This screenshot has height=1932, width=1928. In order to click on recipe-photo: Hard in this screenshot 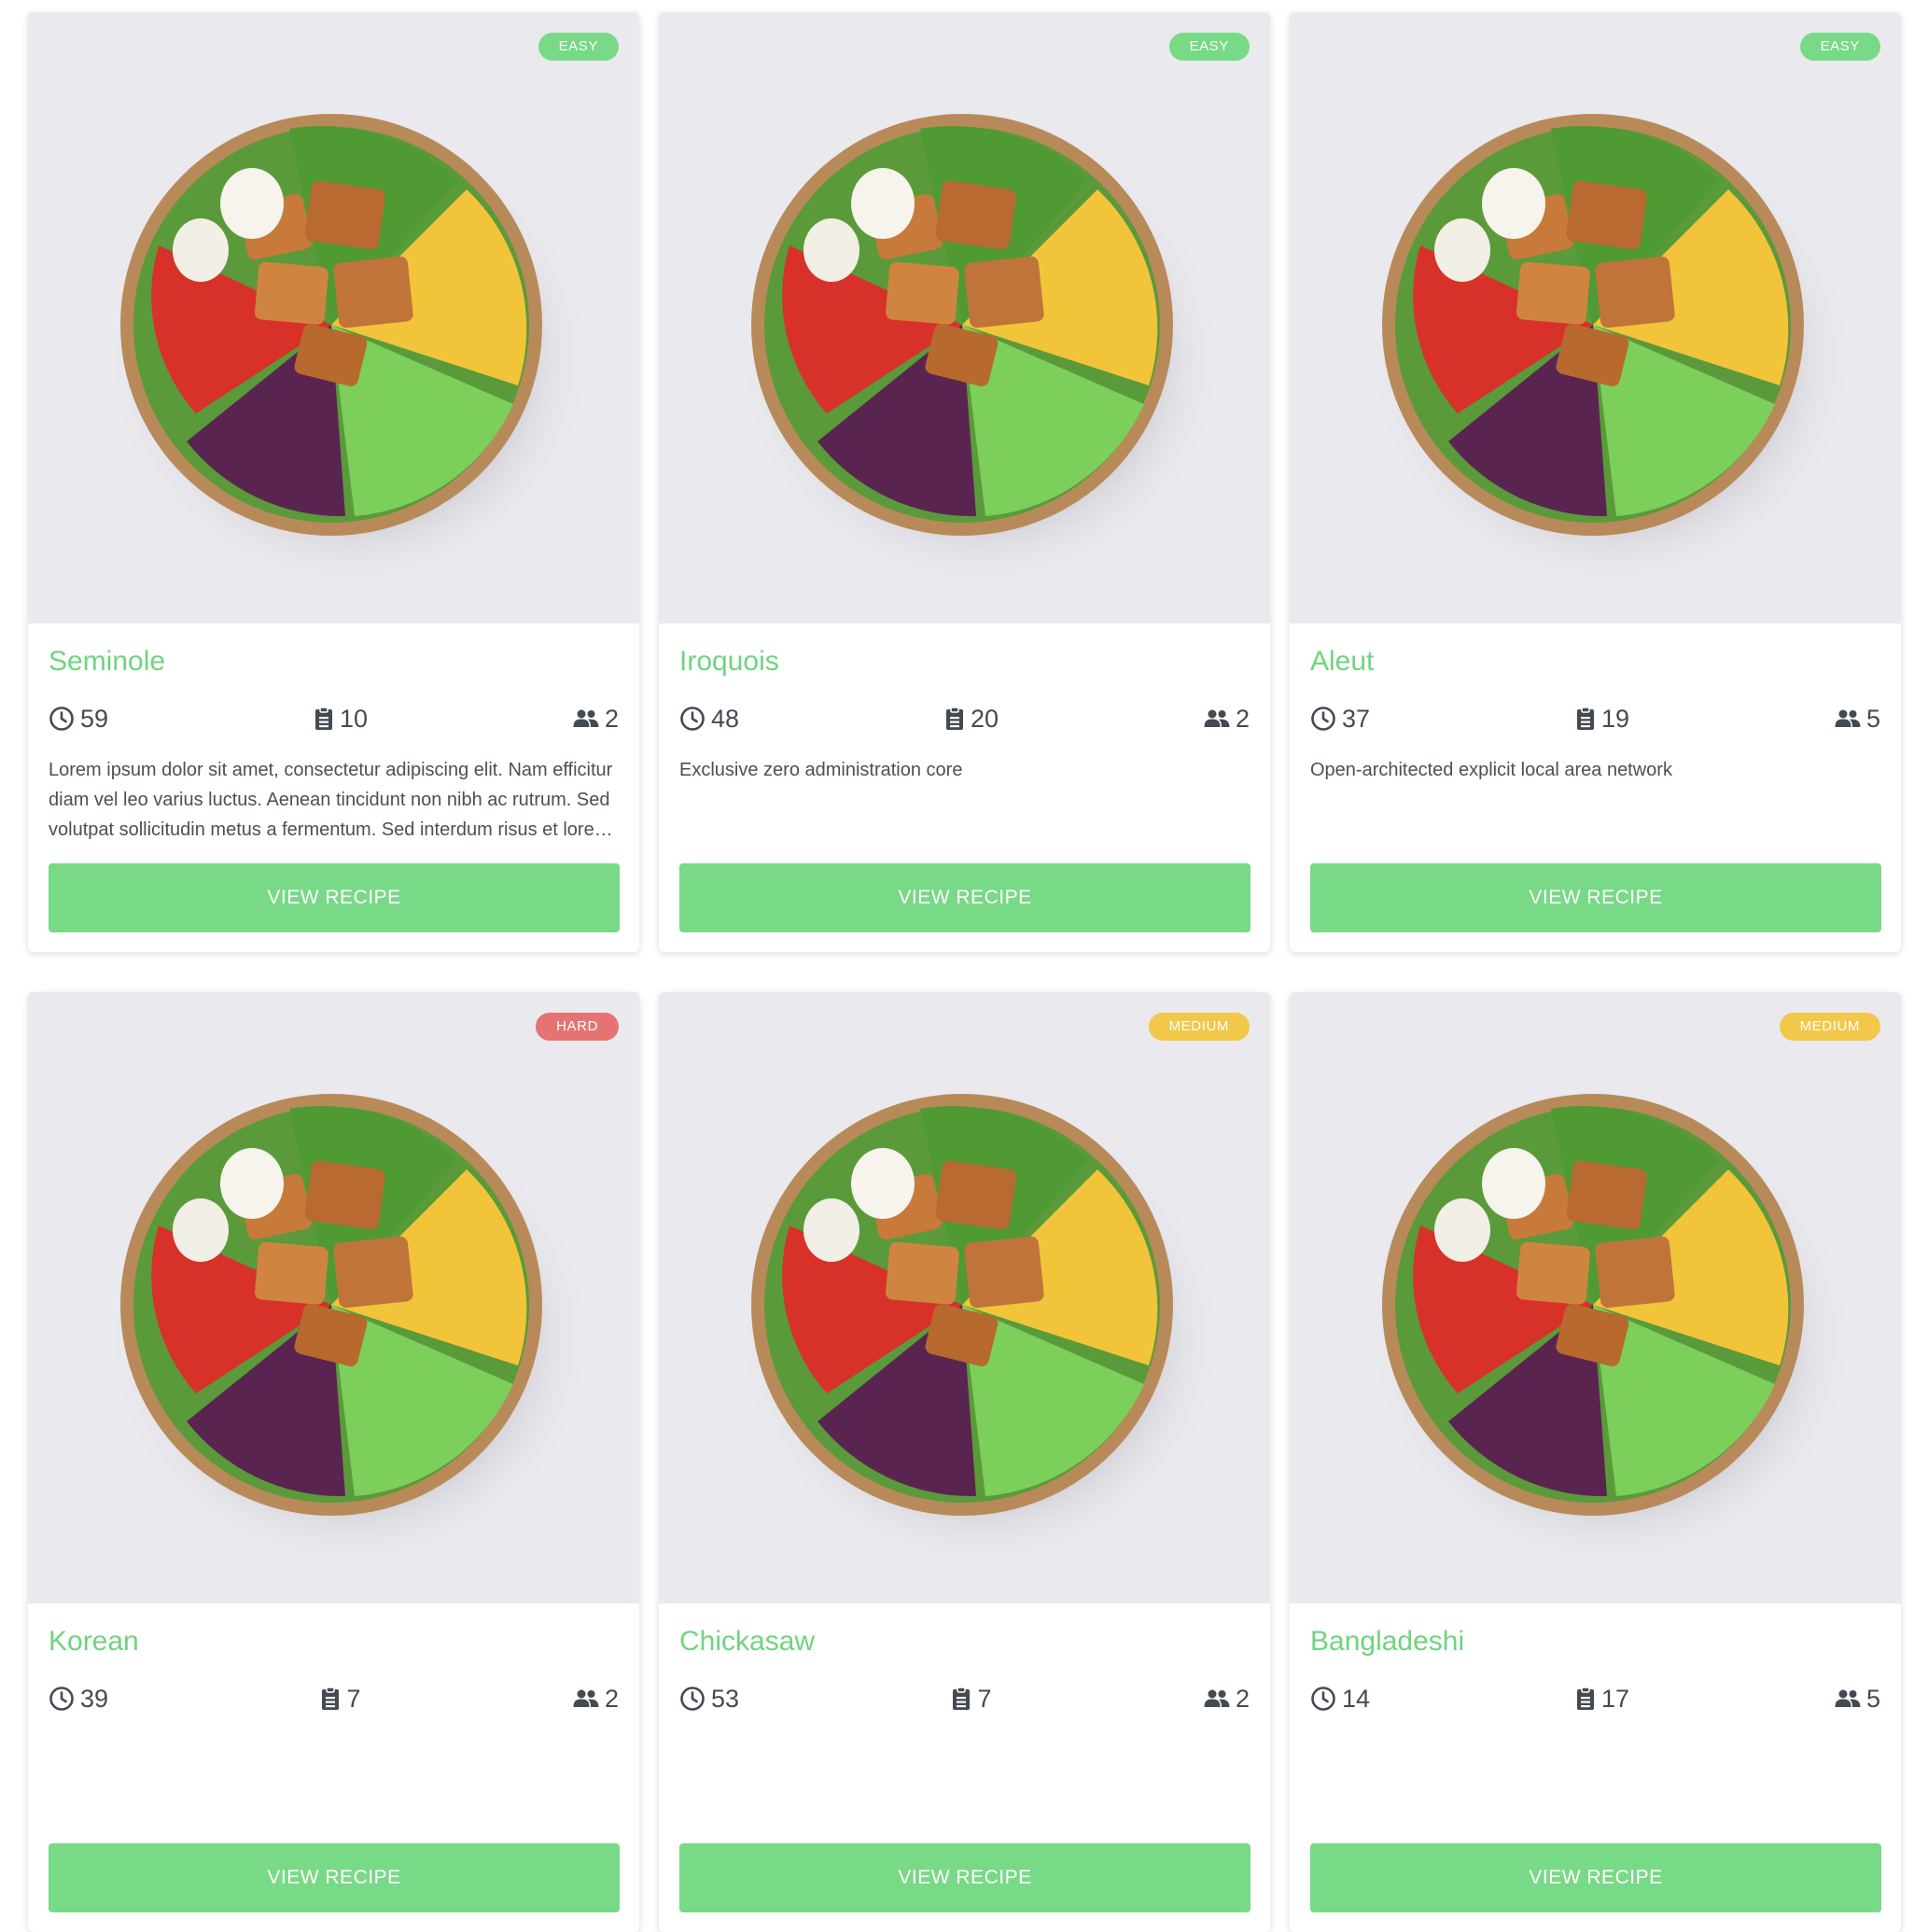, I will do `click(333, 1297)`.